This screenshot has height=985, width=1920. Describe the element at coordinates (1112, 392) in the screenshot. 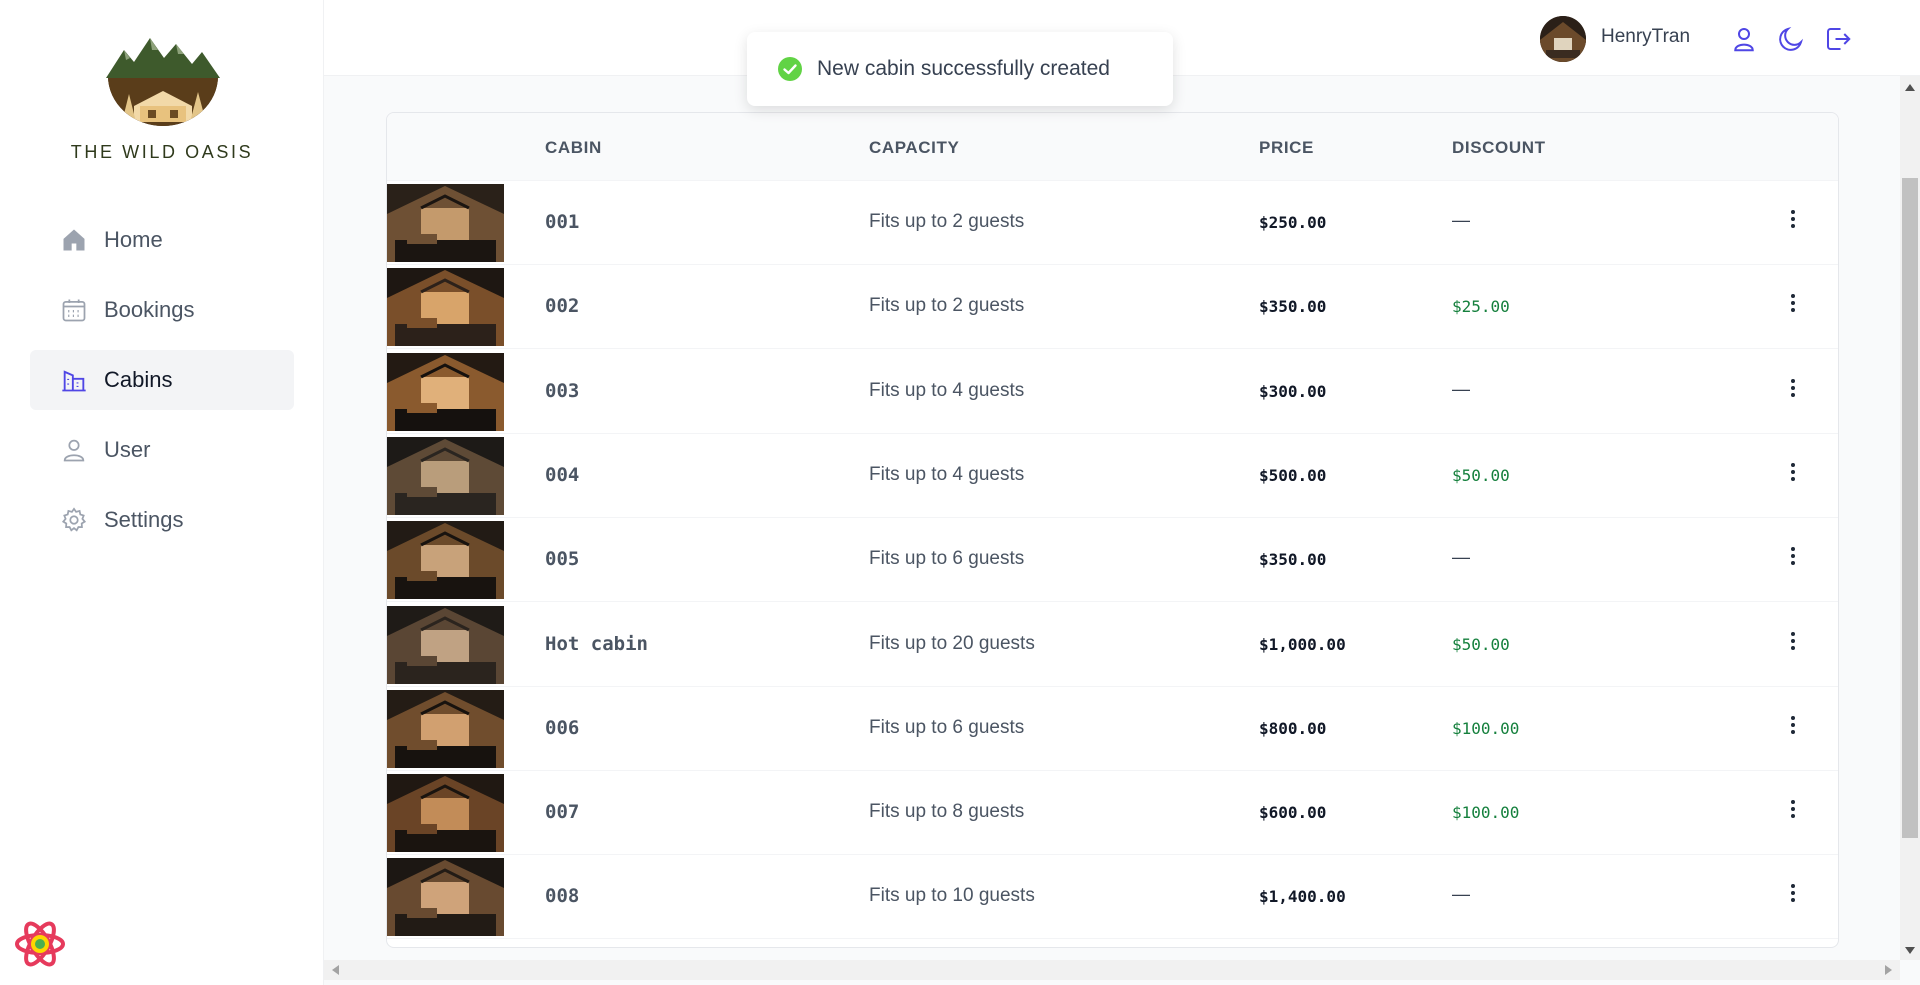

I see `table-row: 003 Fits up to 4 guests $300.00 —` at that location.